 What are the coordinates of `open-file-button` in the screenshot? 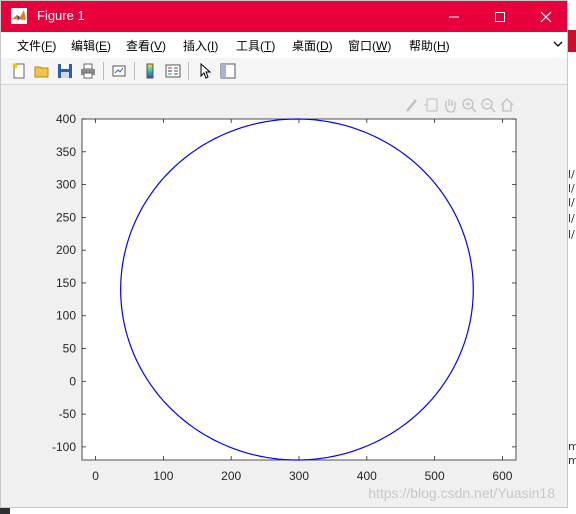 It's located at (42, 71).